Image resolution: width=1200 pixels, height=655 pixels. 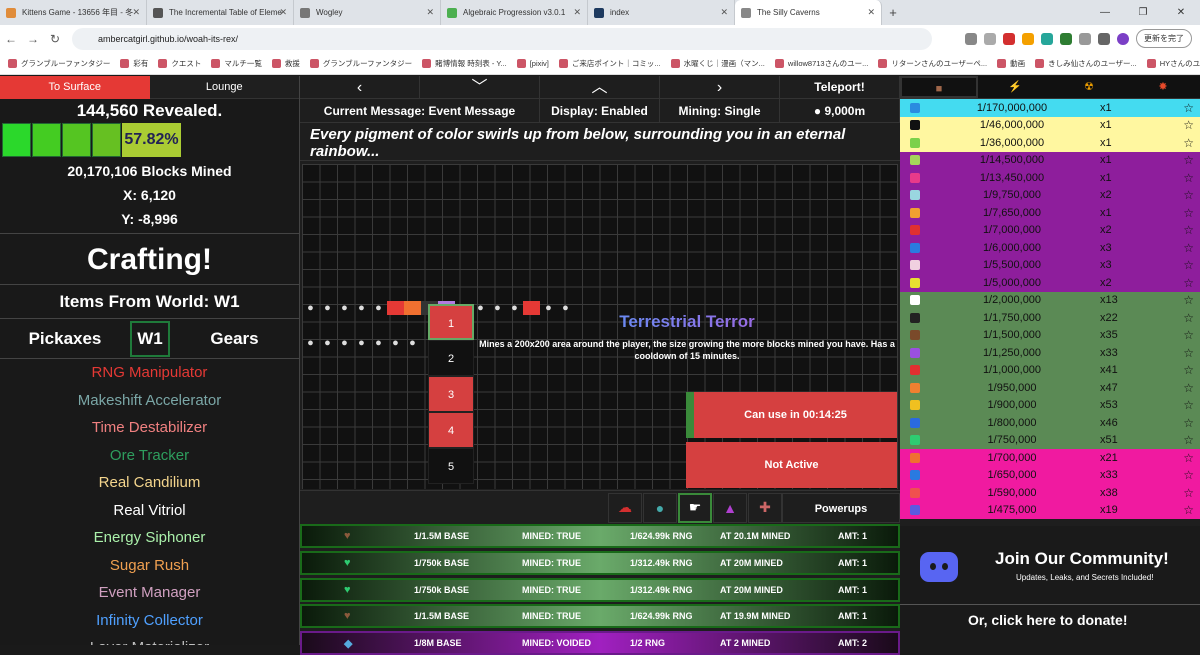 What do you see at coordinates (600, 110) in the screenshot?
I see `display-toggle: Display: Enabled` at bounding box center [600, 110].